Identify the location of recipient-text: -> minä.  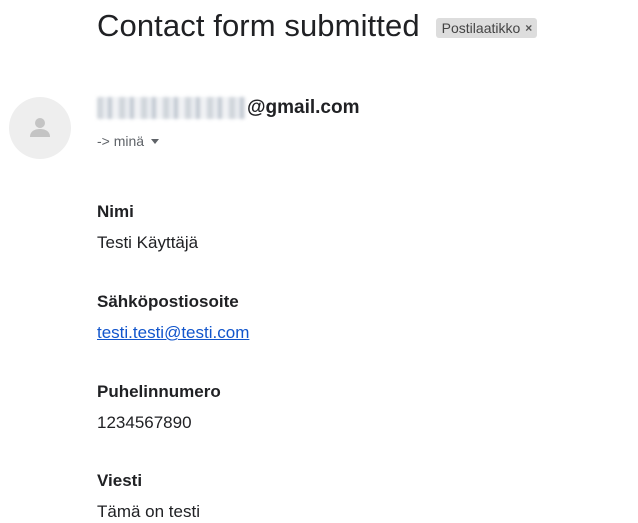
(121, 141).